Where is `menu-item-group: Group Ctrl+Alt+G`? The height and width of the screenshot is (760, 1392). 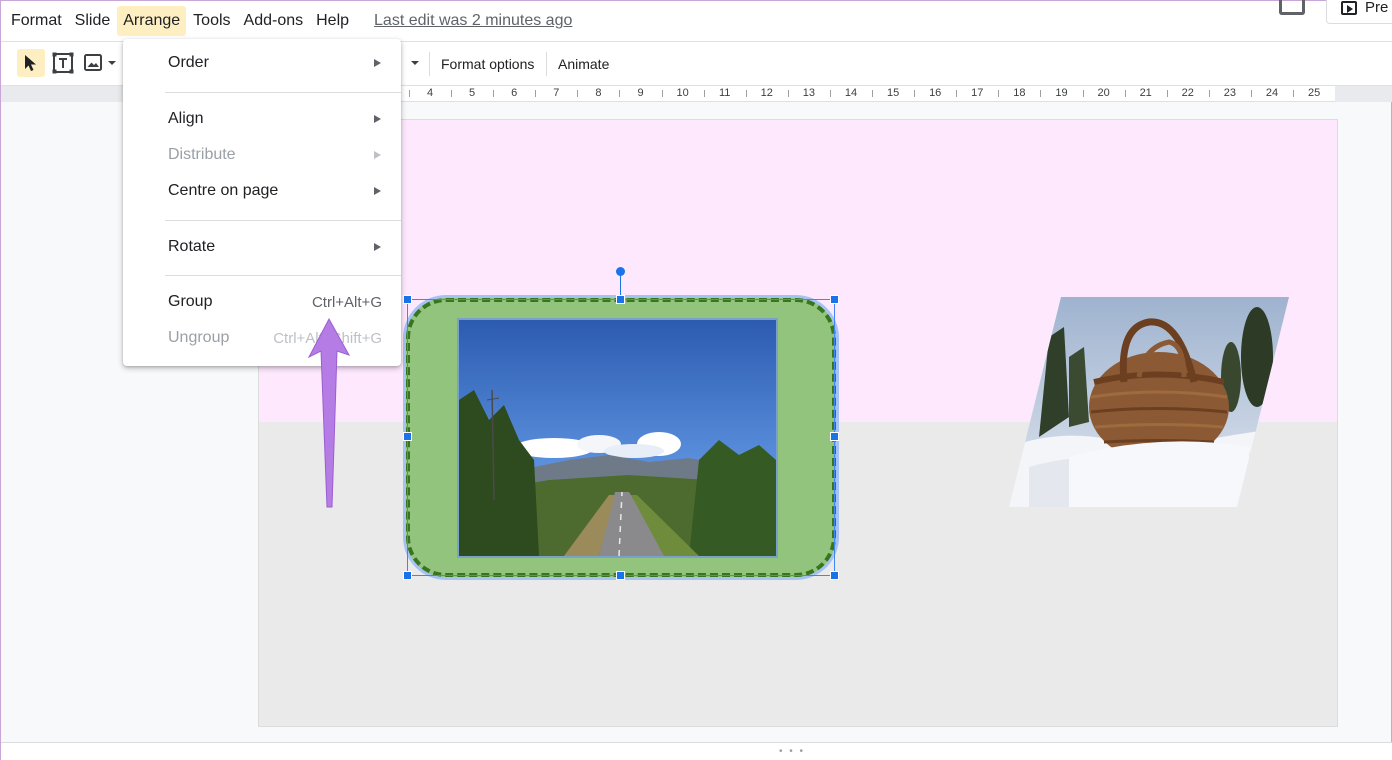 menu-item-group: Group Ctrl+Alt+G is located at coordinates (262, 302).